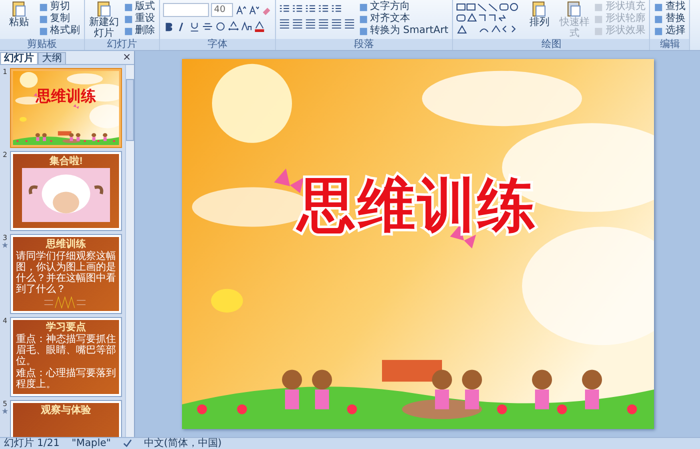 The height and width of the screenshot is (449, 700). What do you see at coordinates (404, 7) in the screenshot?
I see `ribbon-button: 文字方向` at bounding box center [404, 7].